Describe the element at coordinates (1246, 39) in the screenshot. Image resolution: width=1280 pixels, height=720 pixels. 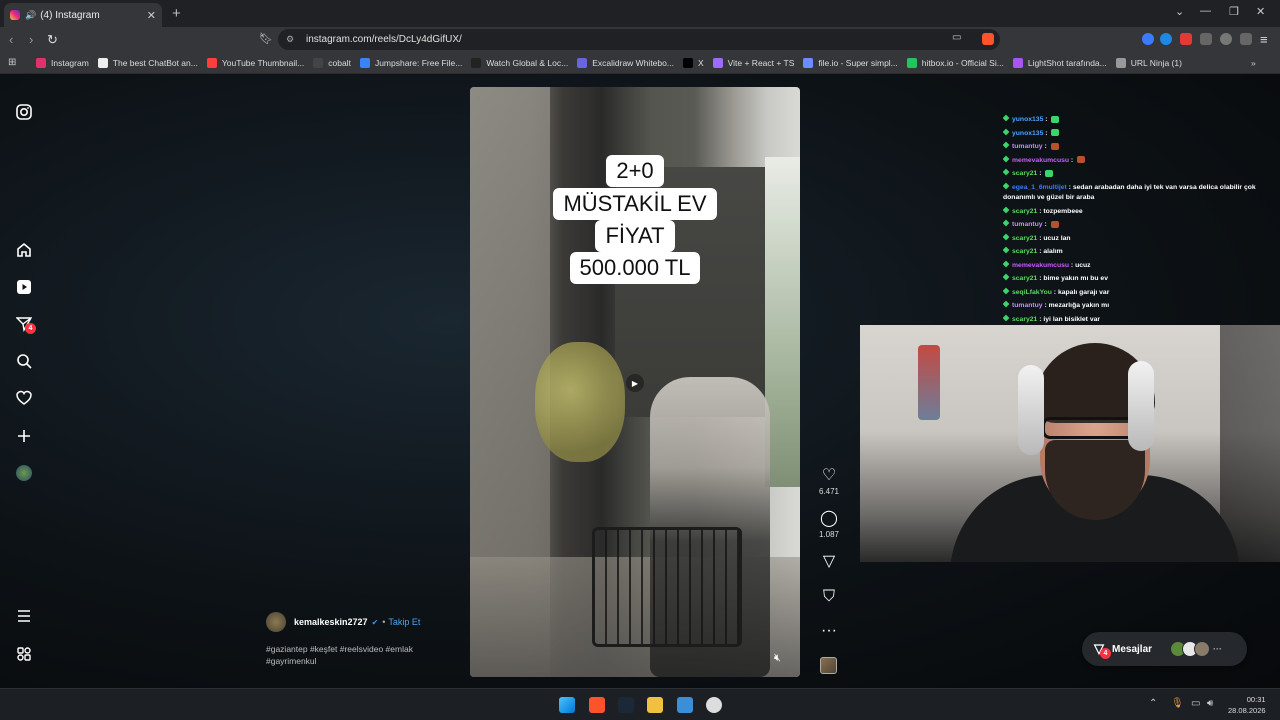
I see `vpn-shield-icon` at that location.